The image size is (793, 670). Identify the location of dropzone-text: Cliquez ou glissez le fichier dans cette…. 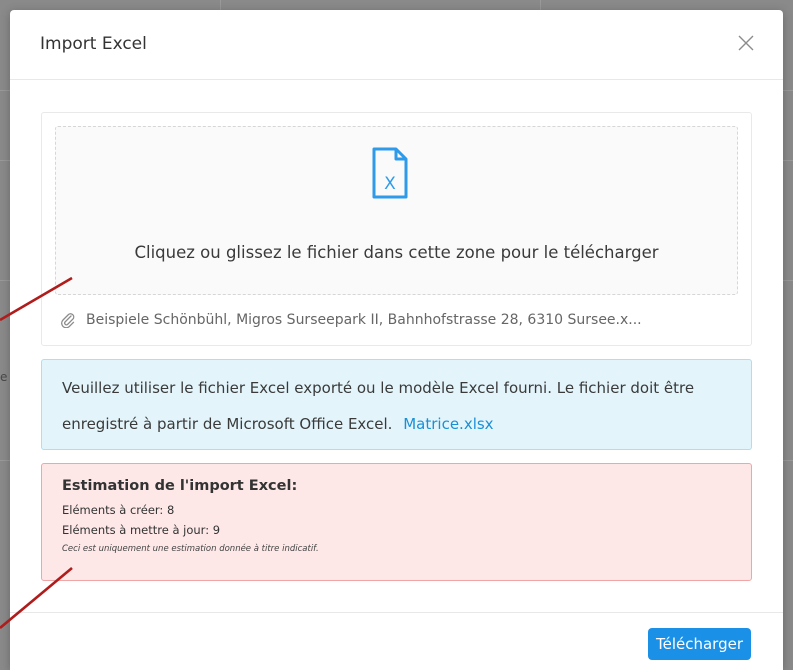
(396, 252).